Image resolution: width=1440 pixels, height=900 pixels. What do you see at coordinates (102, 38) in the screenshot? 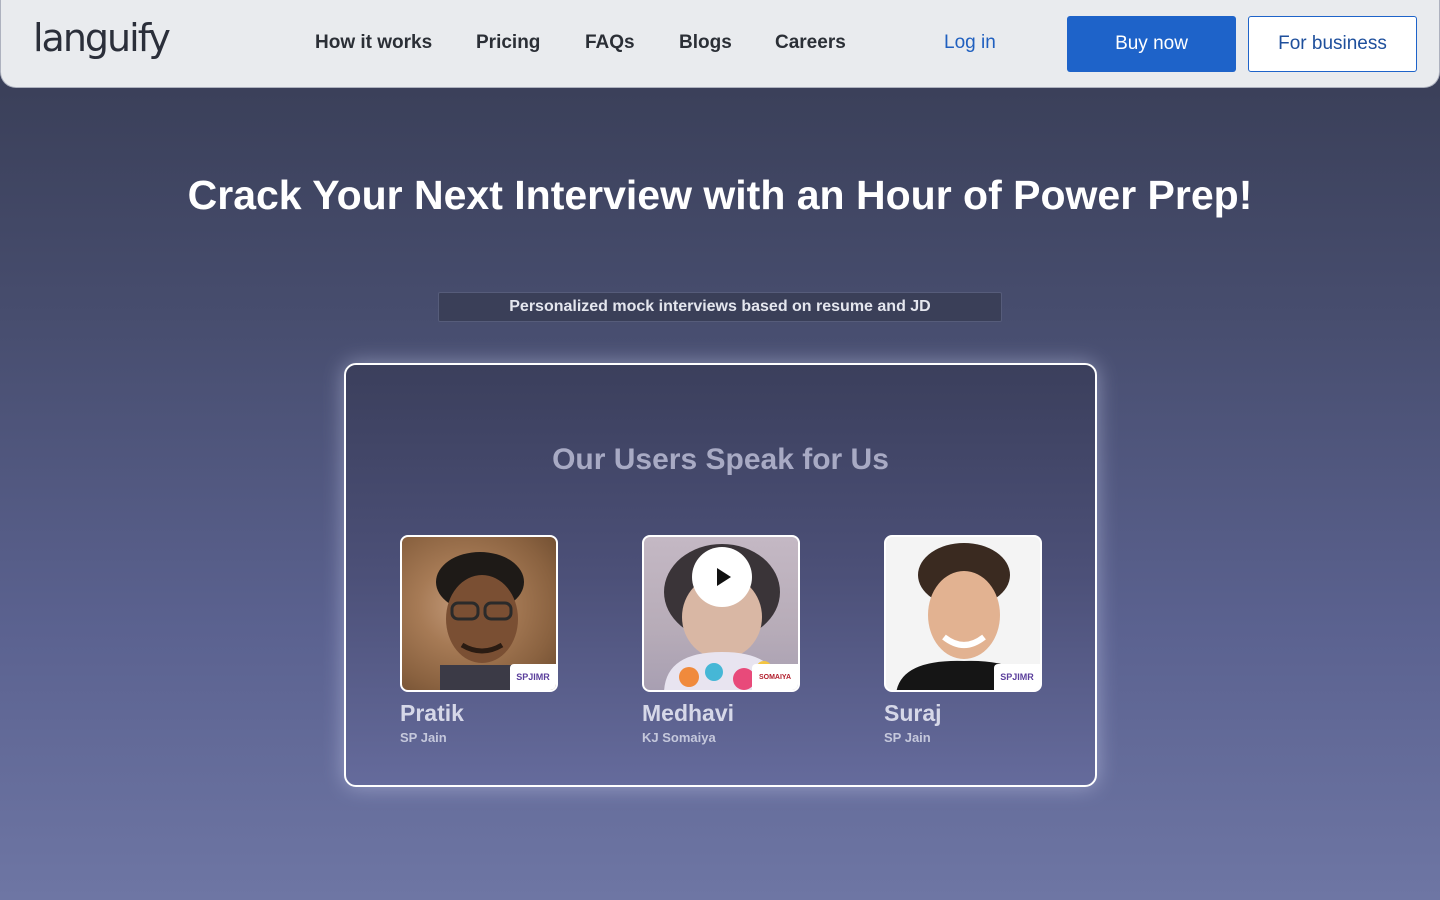
I see `languify-logo: languify` at bounding box center [102, 38].